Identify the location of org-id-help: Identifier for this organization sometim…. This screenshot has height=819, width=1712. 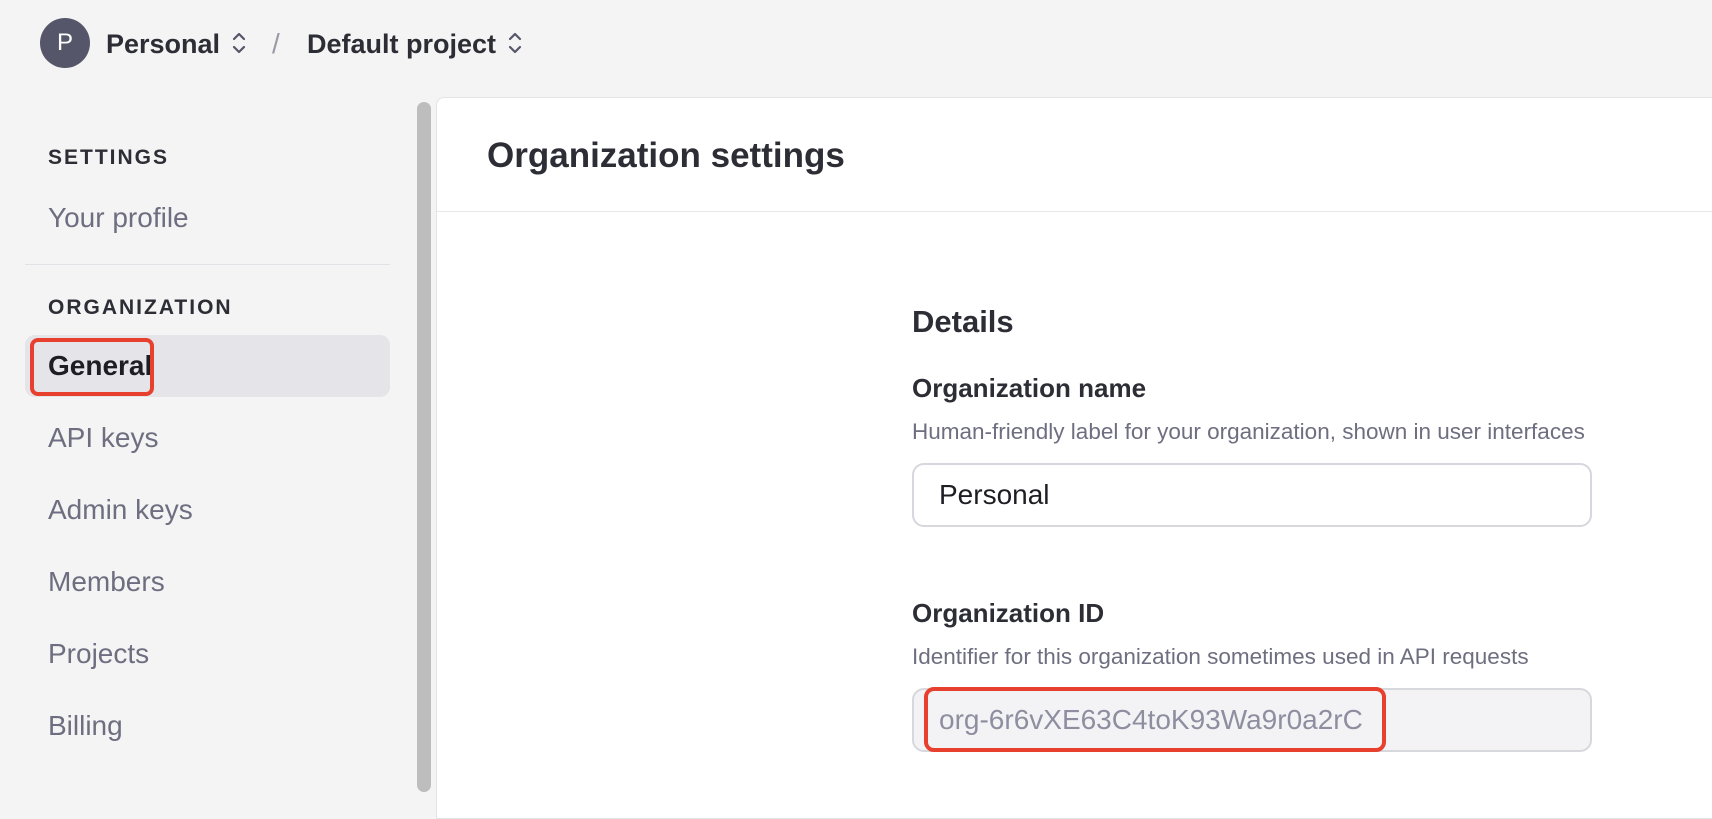
(1220, 656).